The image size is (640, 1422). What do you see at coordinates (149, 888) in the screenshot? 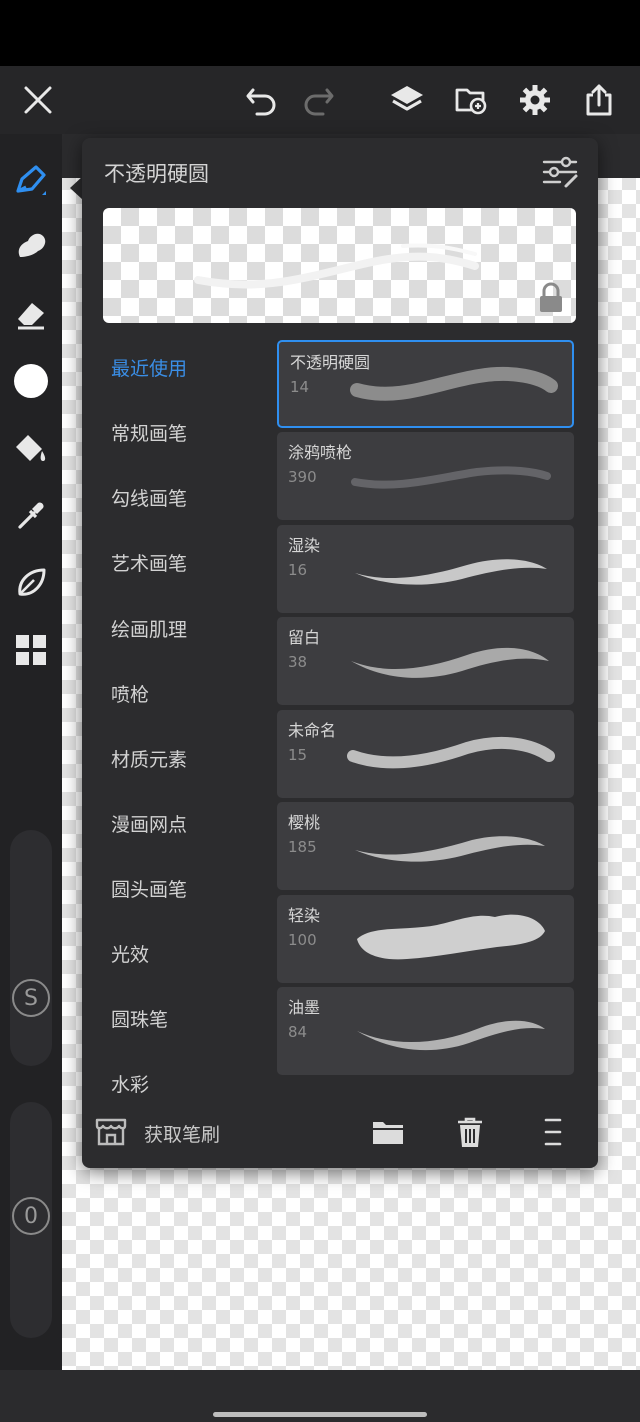
I see `category-item: 圆头画笔` at bounding box center [149, 888].